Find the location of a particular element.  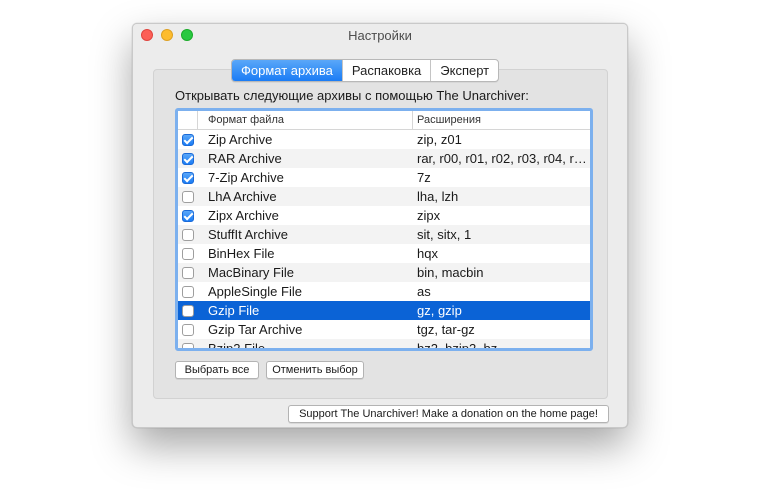

format-name: Gzip Tar Archive is located at coordinates (255, 329).